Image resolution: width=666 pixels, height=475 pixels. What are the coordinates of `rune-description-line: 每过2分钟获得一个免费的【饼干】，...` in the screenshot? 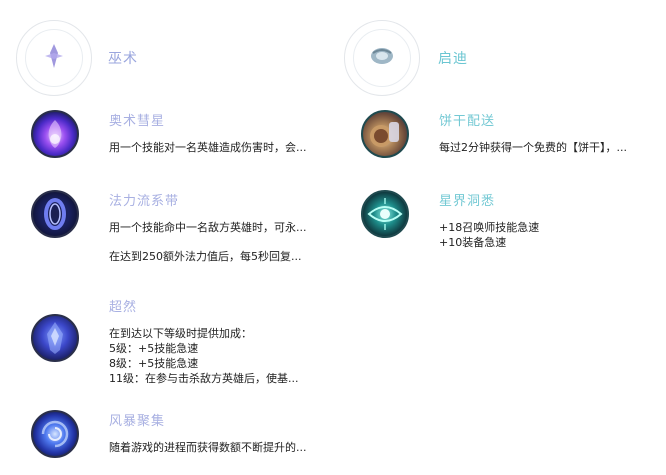 It's located at (533, 147).